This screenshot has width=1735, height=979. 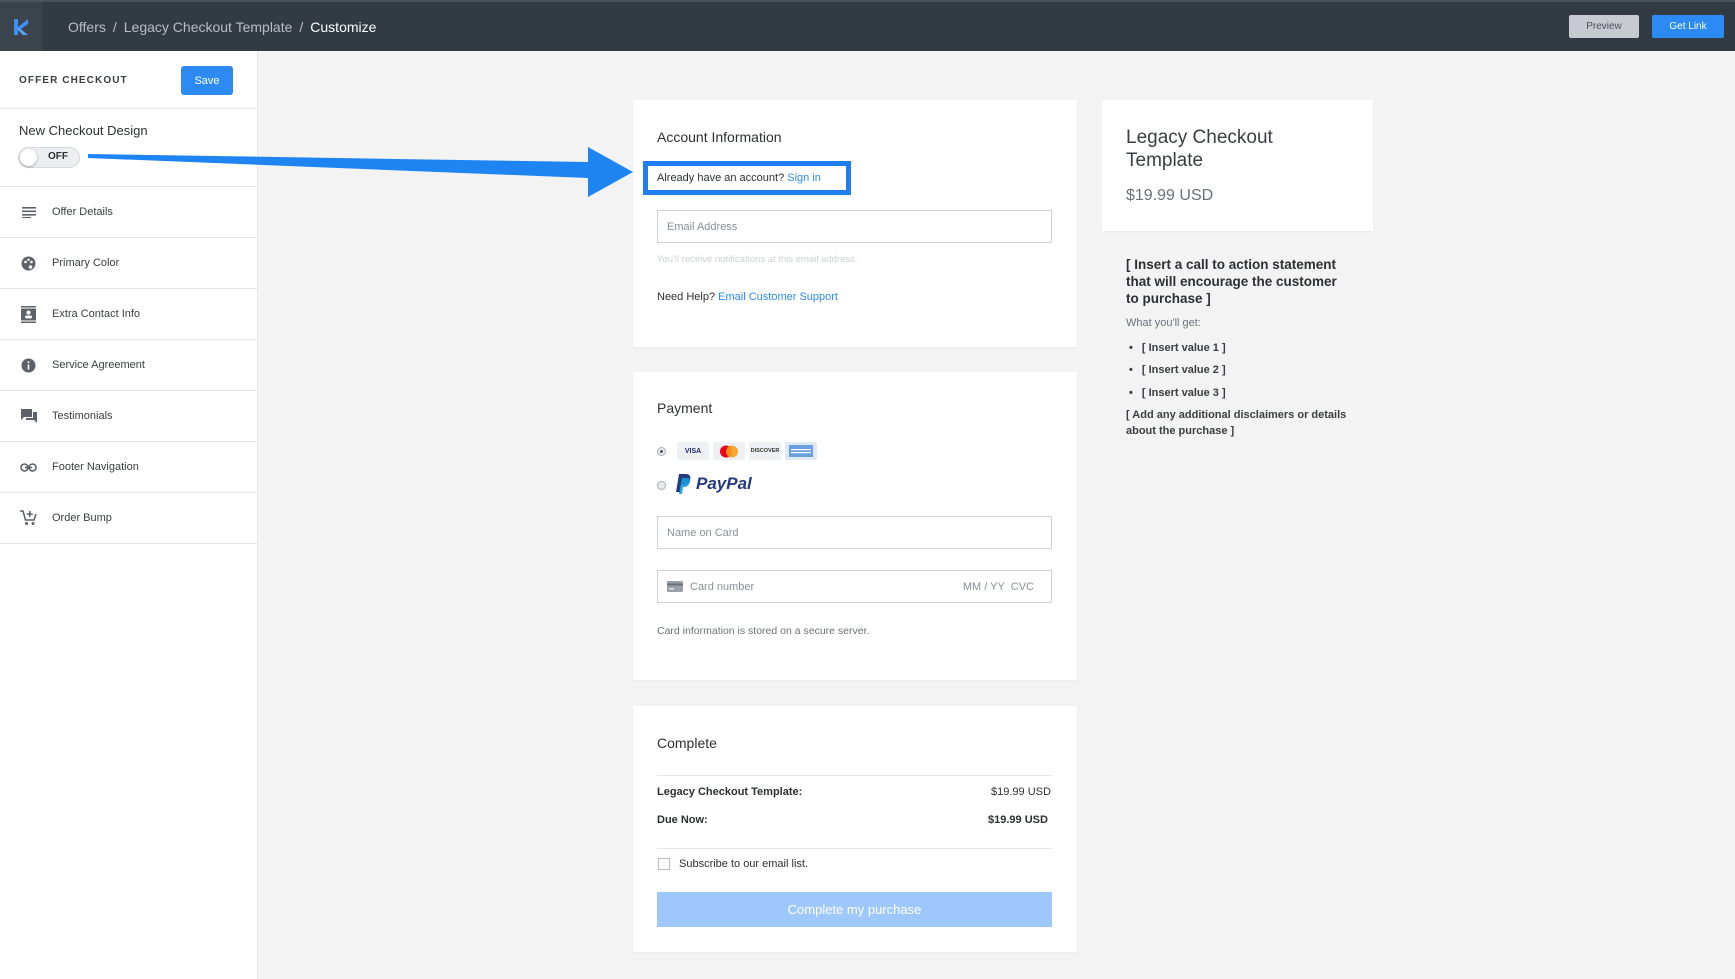 I want to click on sidebar-item-primary-color: Primary Color, so click(x=128, y=263).